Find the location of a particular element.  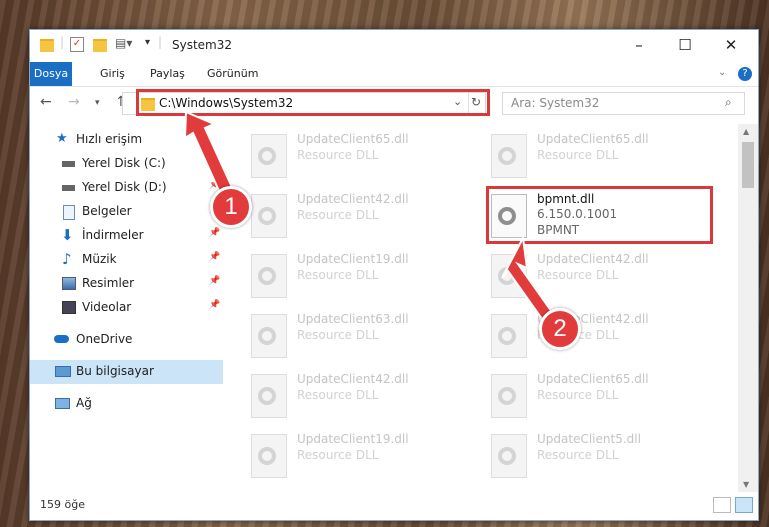

step-1-badge: 1 is located at coordinates (231, 207).